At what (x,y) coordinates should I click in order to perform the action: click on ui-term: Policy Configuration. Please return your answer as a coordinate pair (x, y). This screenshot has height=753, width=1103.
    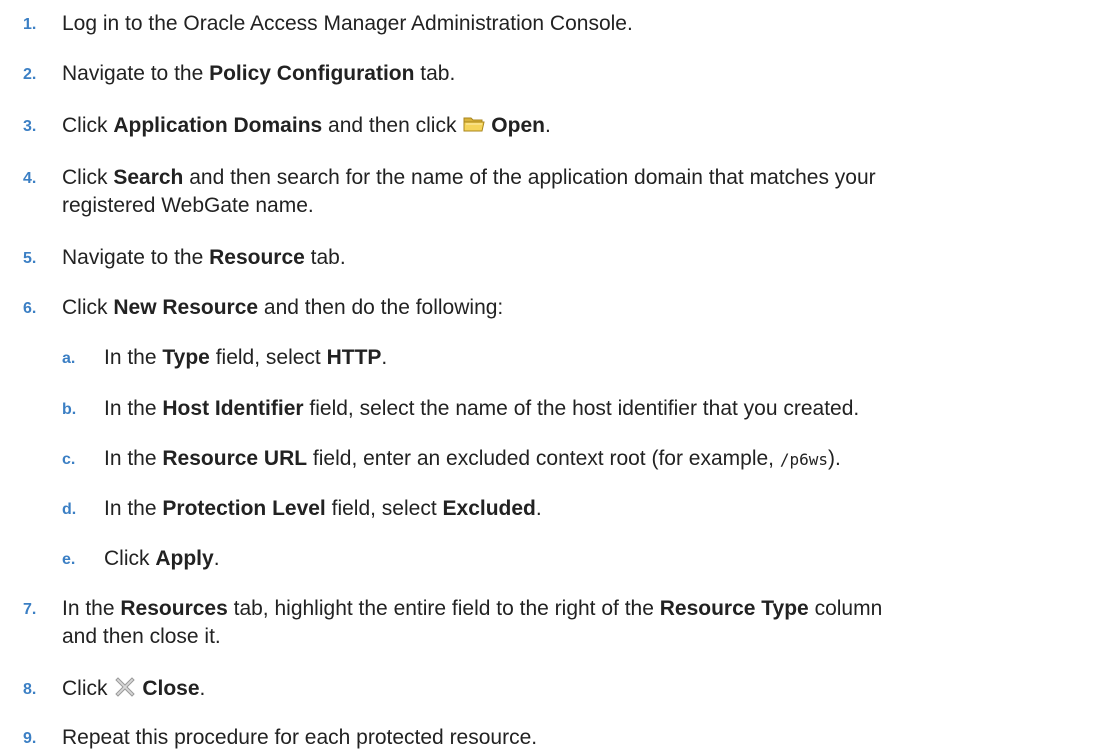
    Looking at the image, I should click on (312, 73).